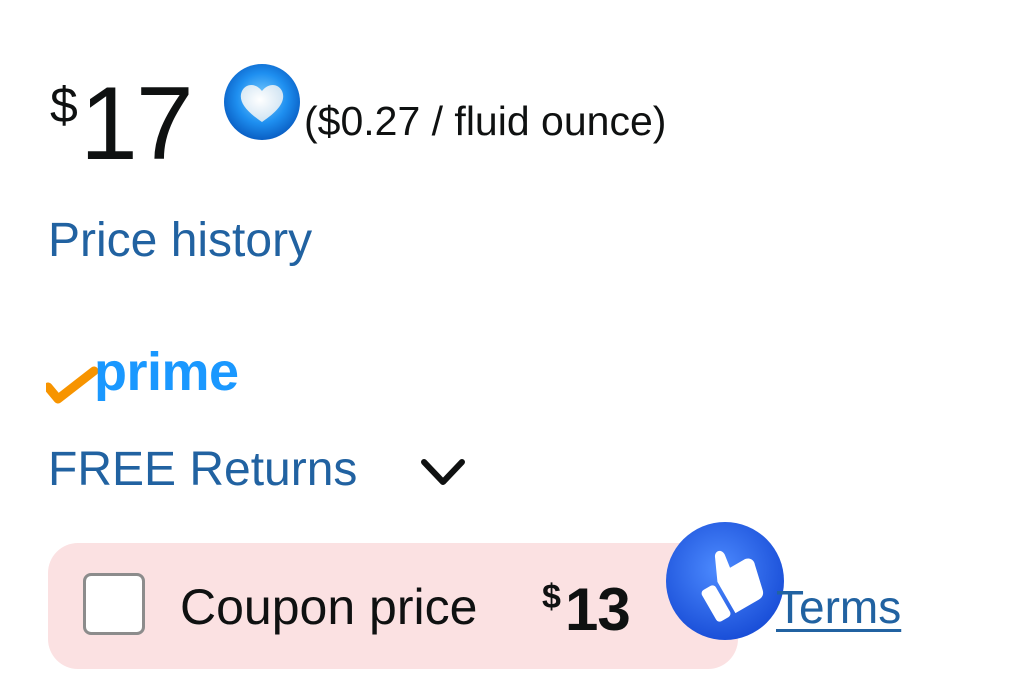  I want to click on terms-link: Terms, so click(838, 607).